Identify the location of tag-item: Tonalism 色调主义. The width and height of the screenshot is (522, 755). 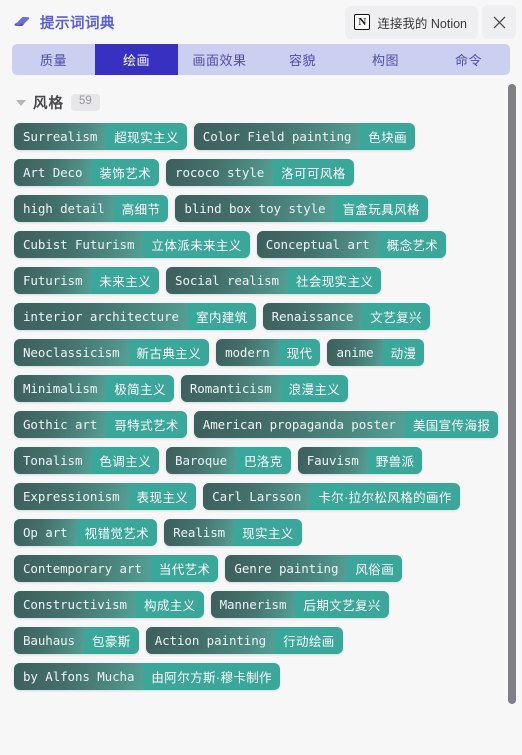
(87, 460).